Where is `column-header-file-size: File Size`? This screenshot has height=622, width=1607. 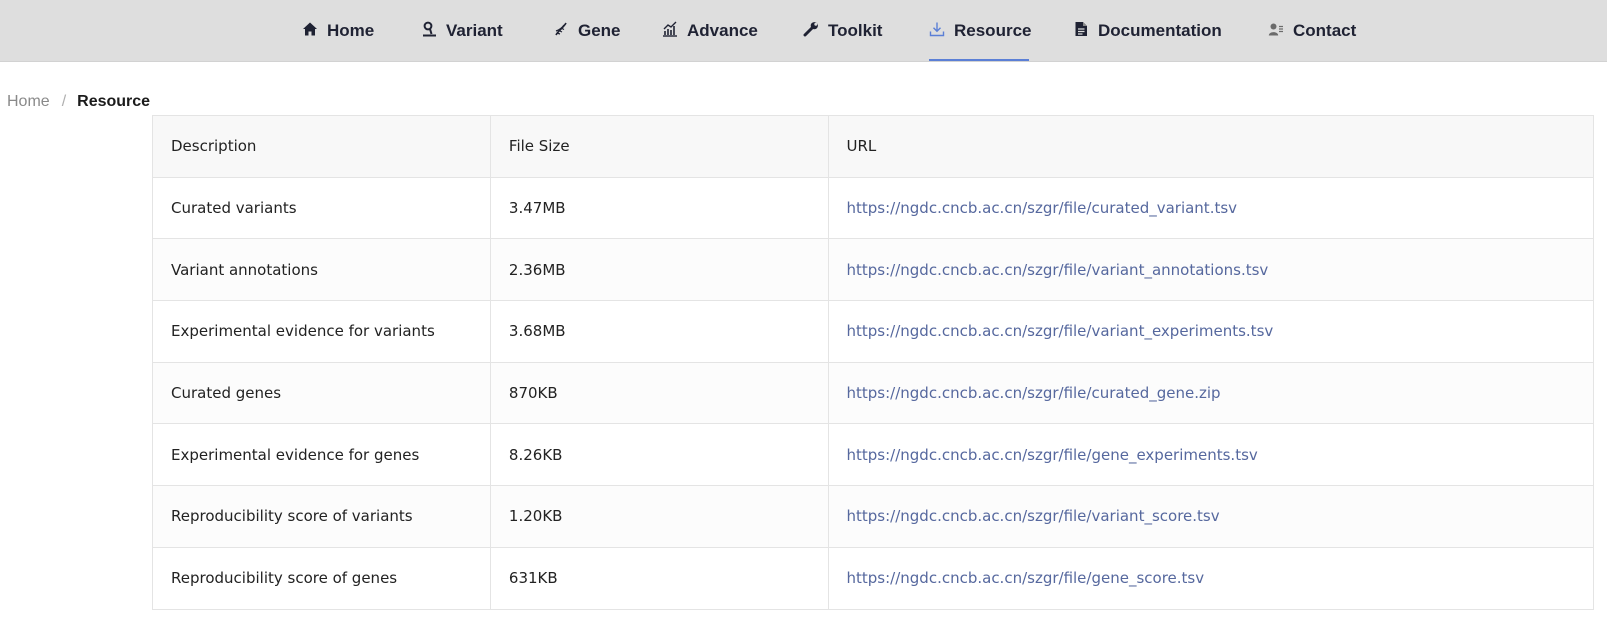
column-header-file-size: File Size is located at coordinates (659, 146).